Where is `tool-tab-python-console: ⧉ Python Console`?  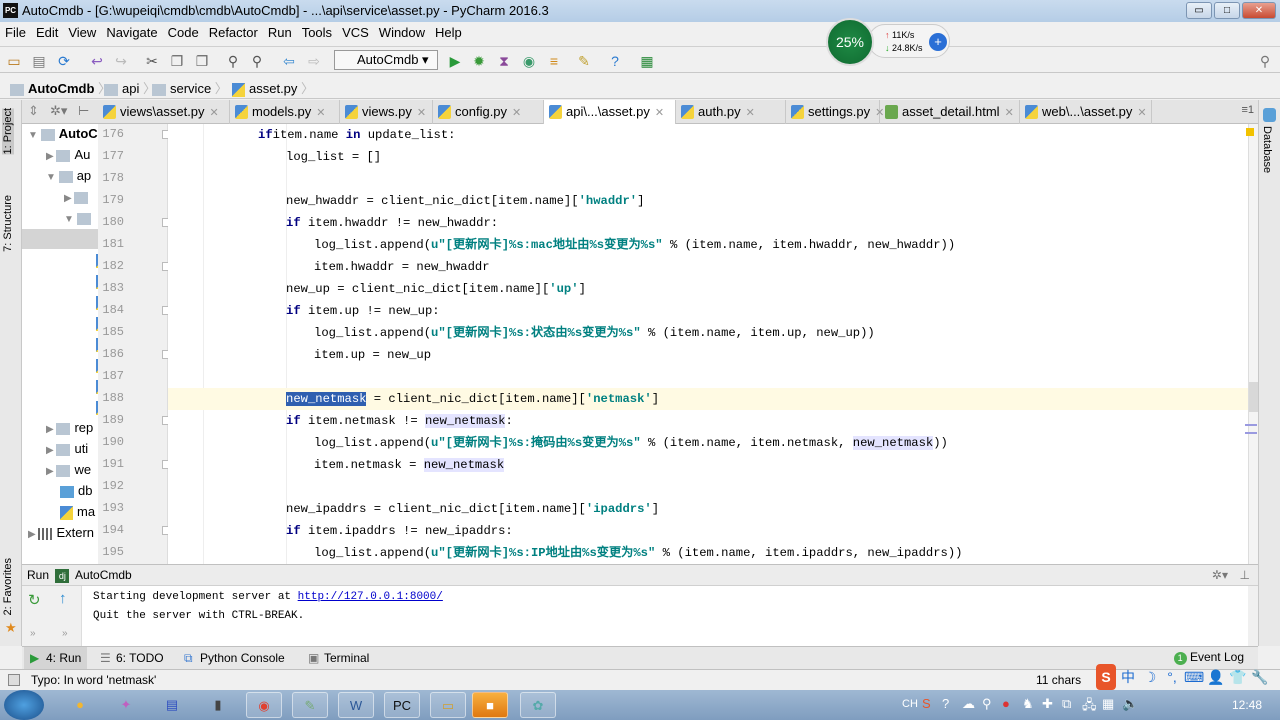 tool-tab-python-console: ⧉ Python Console is located at coordinates (234, 658).